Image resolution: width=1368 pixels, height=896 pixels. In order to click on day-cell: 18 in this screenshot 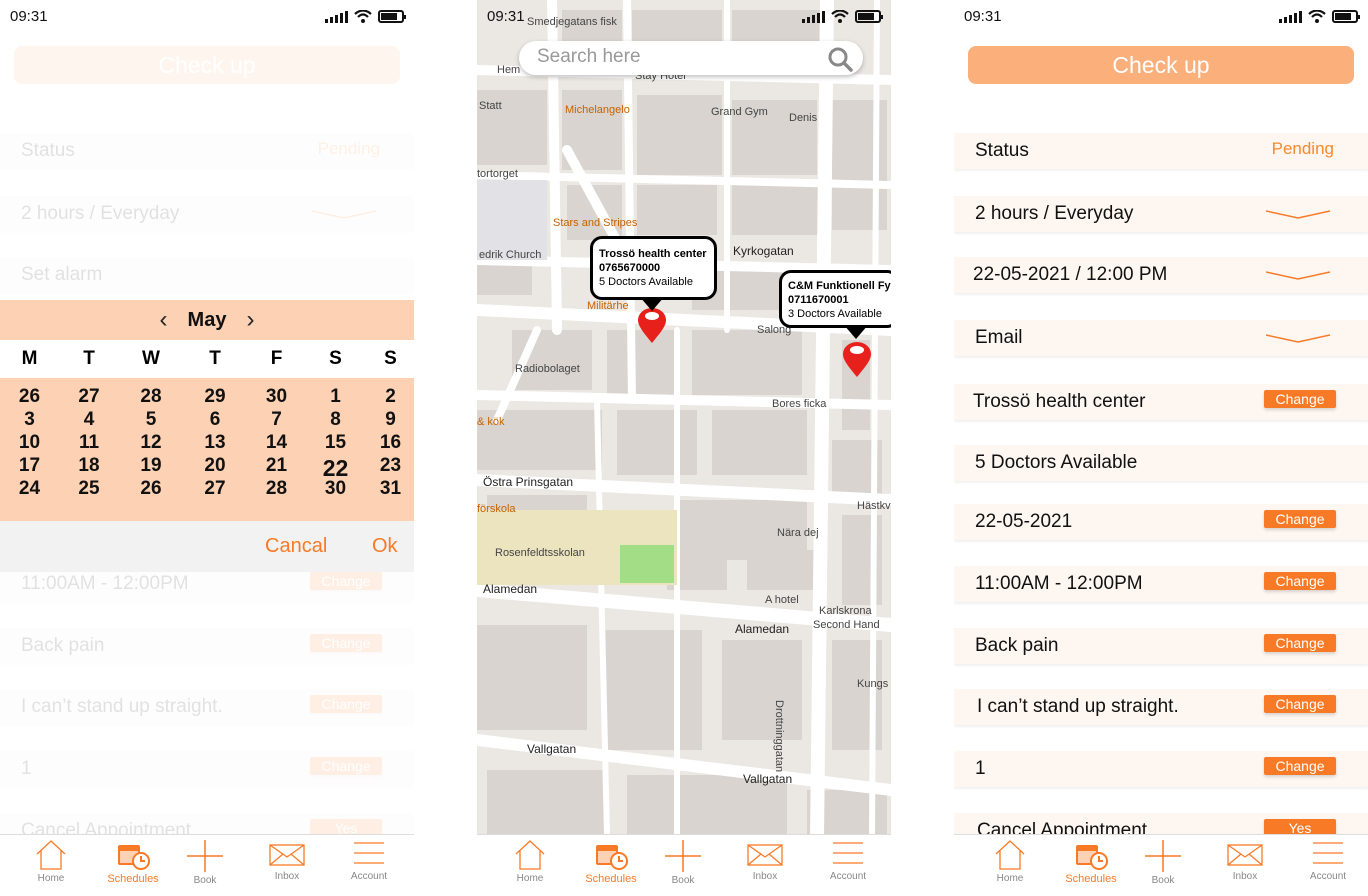, I will do `click(89, 466)`.